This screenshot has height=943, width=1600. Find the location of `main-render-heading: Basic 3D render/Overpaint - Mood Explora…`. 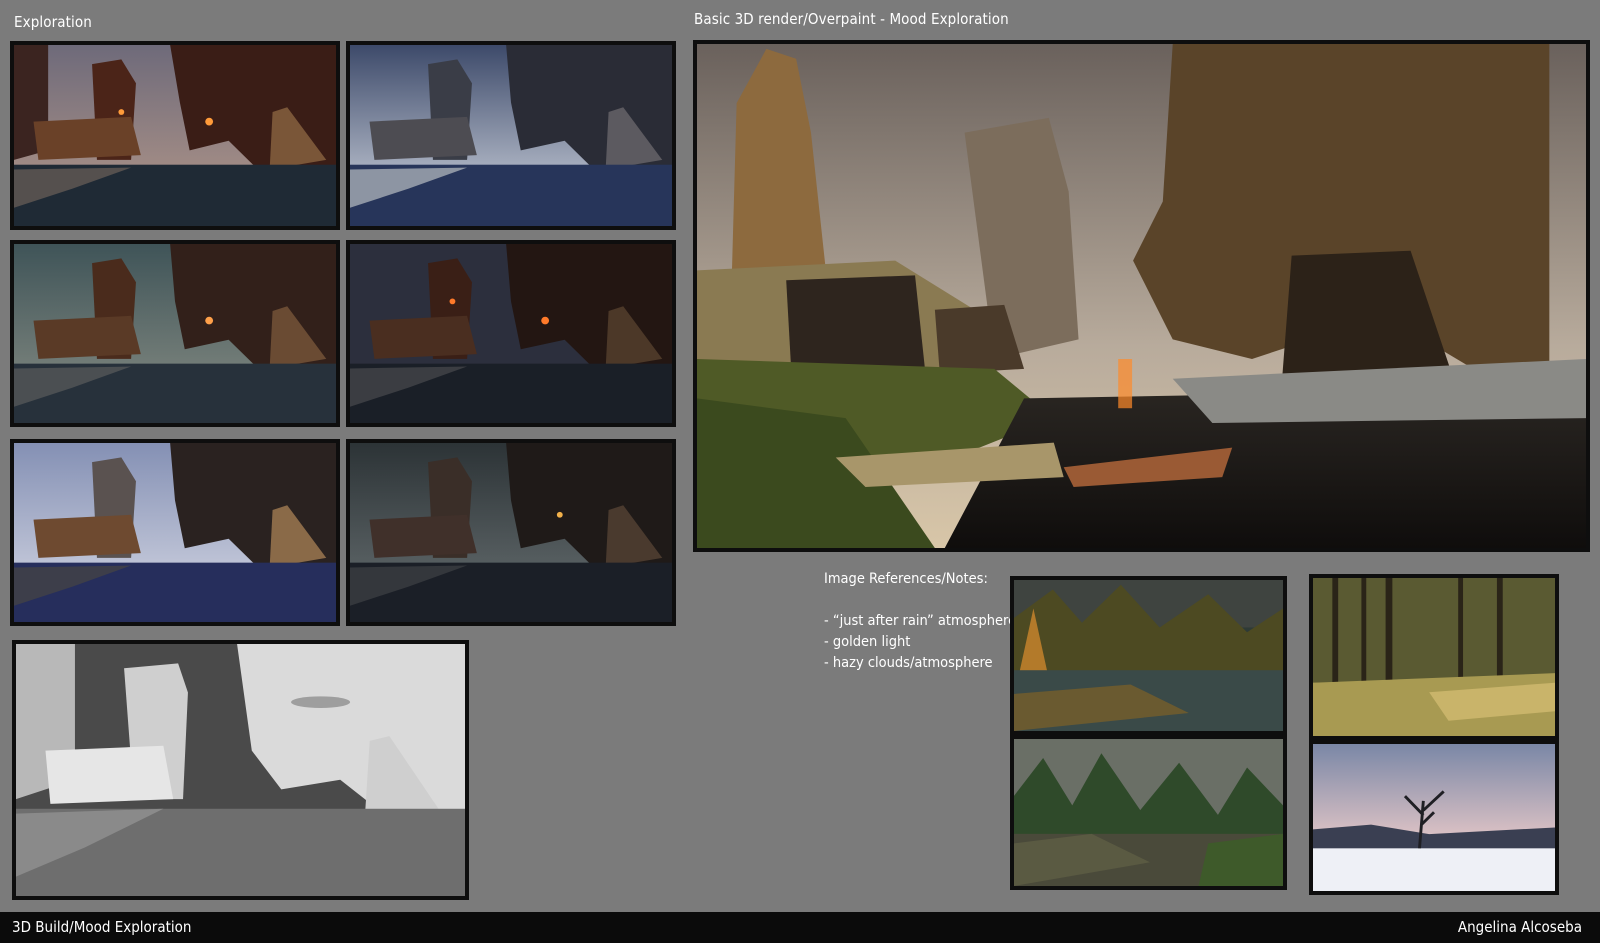

main-render-heading: Basic 3D render/Overpaint - Mood Explora… is located at coordinates (851, 19).